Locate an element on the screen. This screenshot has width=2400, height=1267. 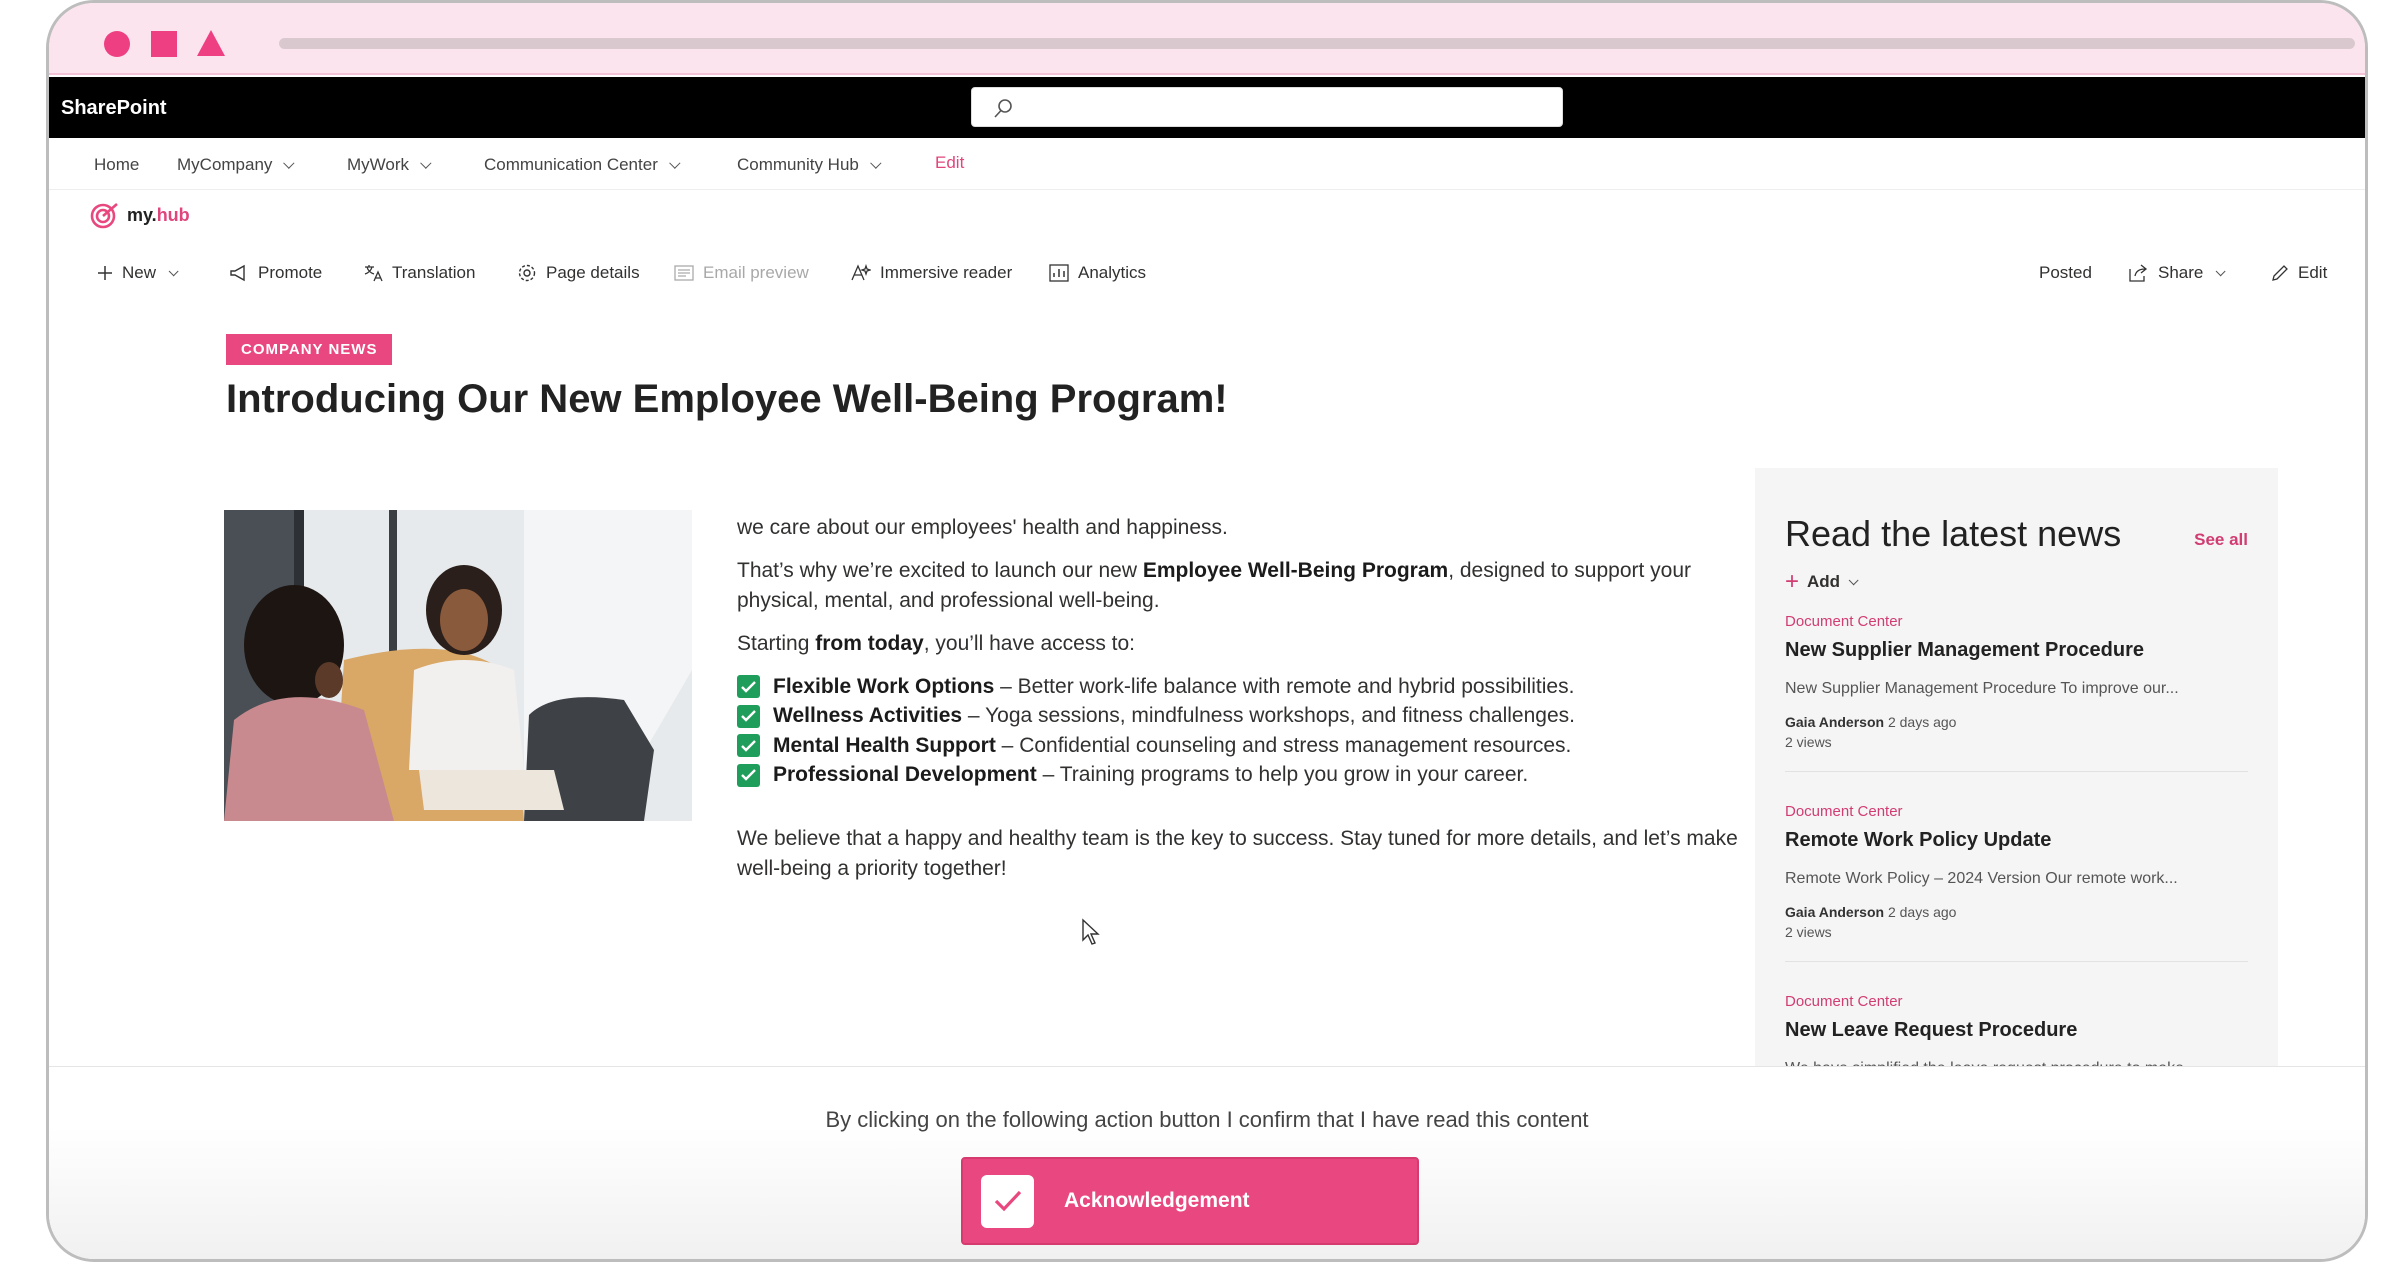
benefit-title: Flexible Work Options is located at coordinates (884, 686).